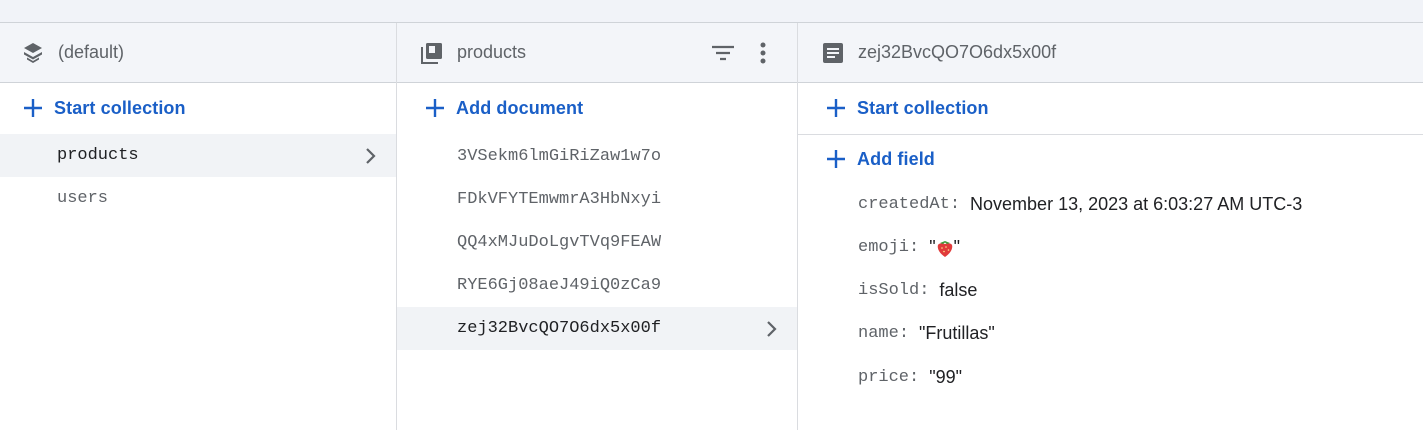 Image resolution: width=1423 pixels, height=430 pixels. Describe the element at coordinates (957, 52) in the screenshot. I see `document-panel-title: zej32BvcQO7O6dx5x00f` at that location.